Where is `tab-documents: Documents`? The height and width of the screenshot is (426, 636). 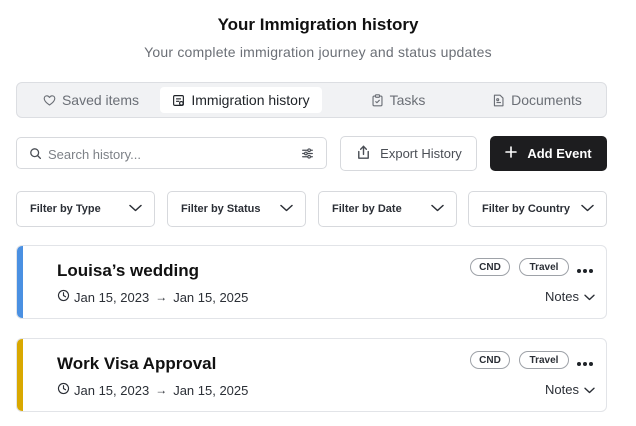 tab-documents: Documents is located at coordinates (537, 100).